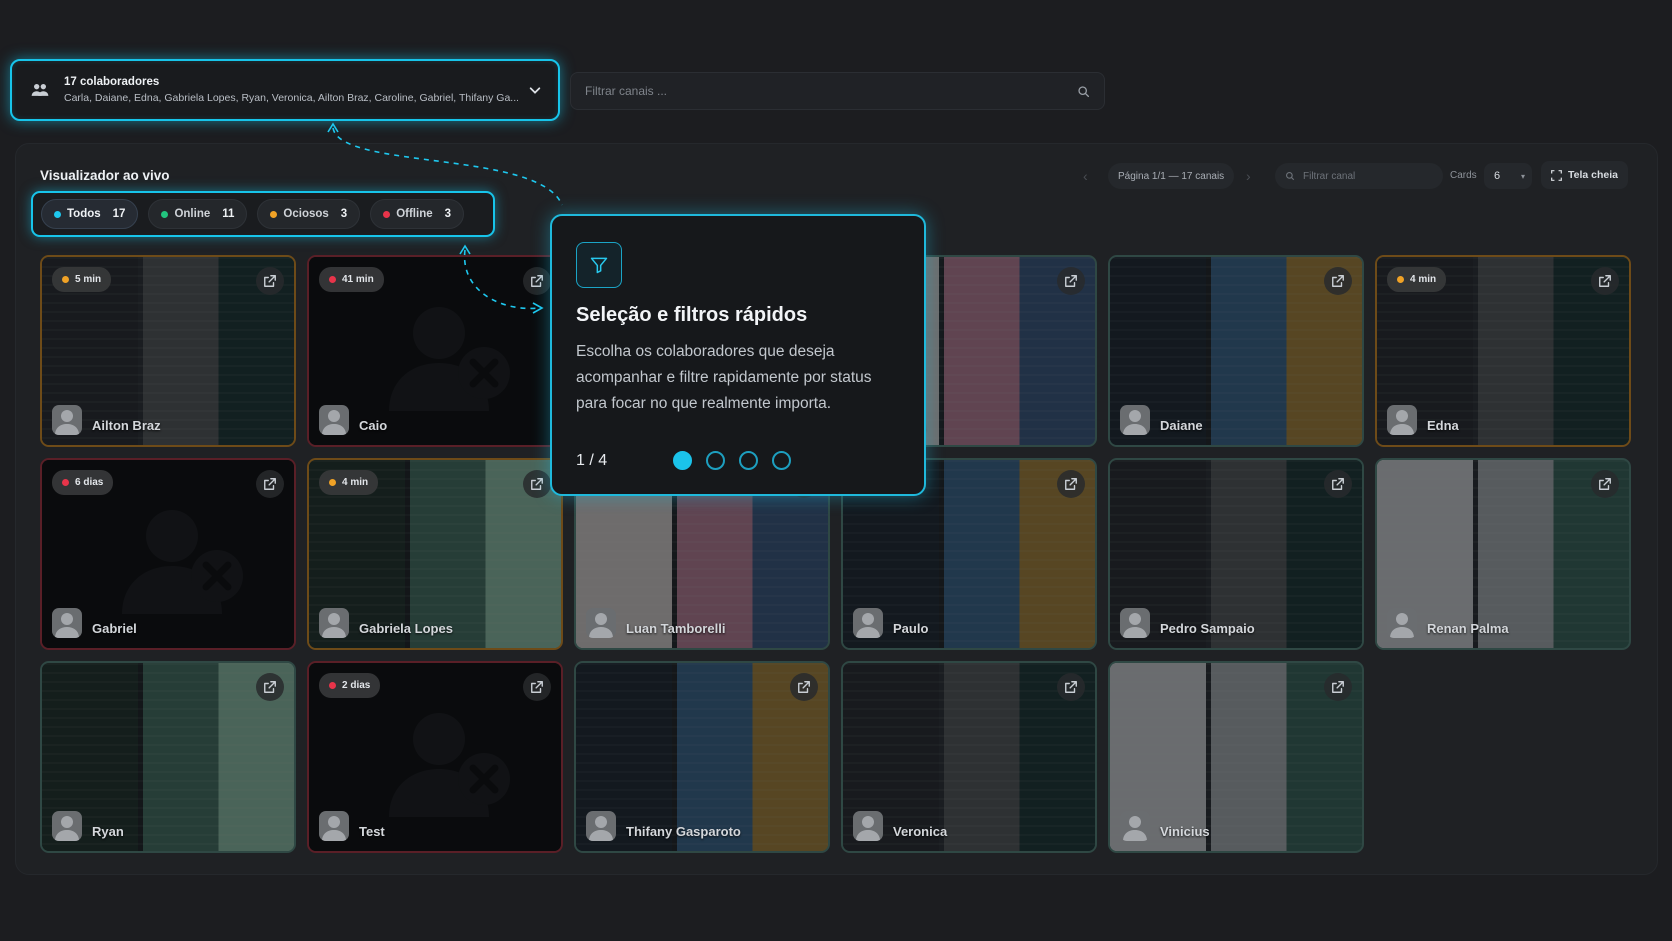 The width and height of the screenshot is (1672, 941). I want to click on cards-label: Cards, so click(1463, 175).